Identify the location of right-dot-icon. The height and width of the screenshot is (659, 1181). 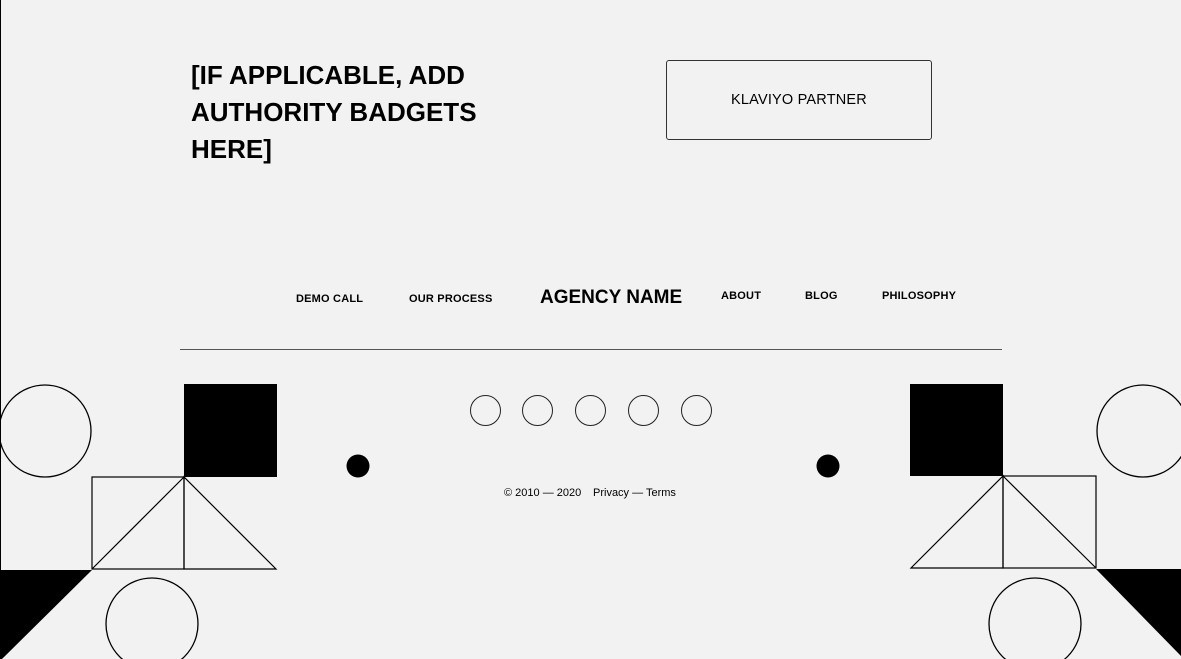
(828, 466).